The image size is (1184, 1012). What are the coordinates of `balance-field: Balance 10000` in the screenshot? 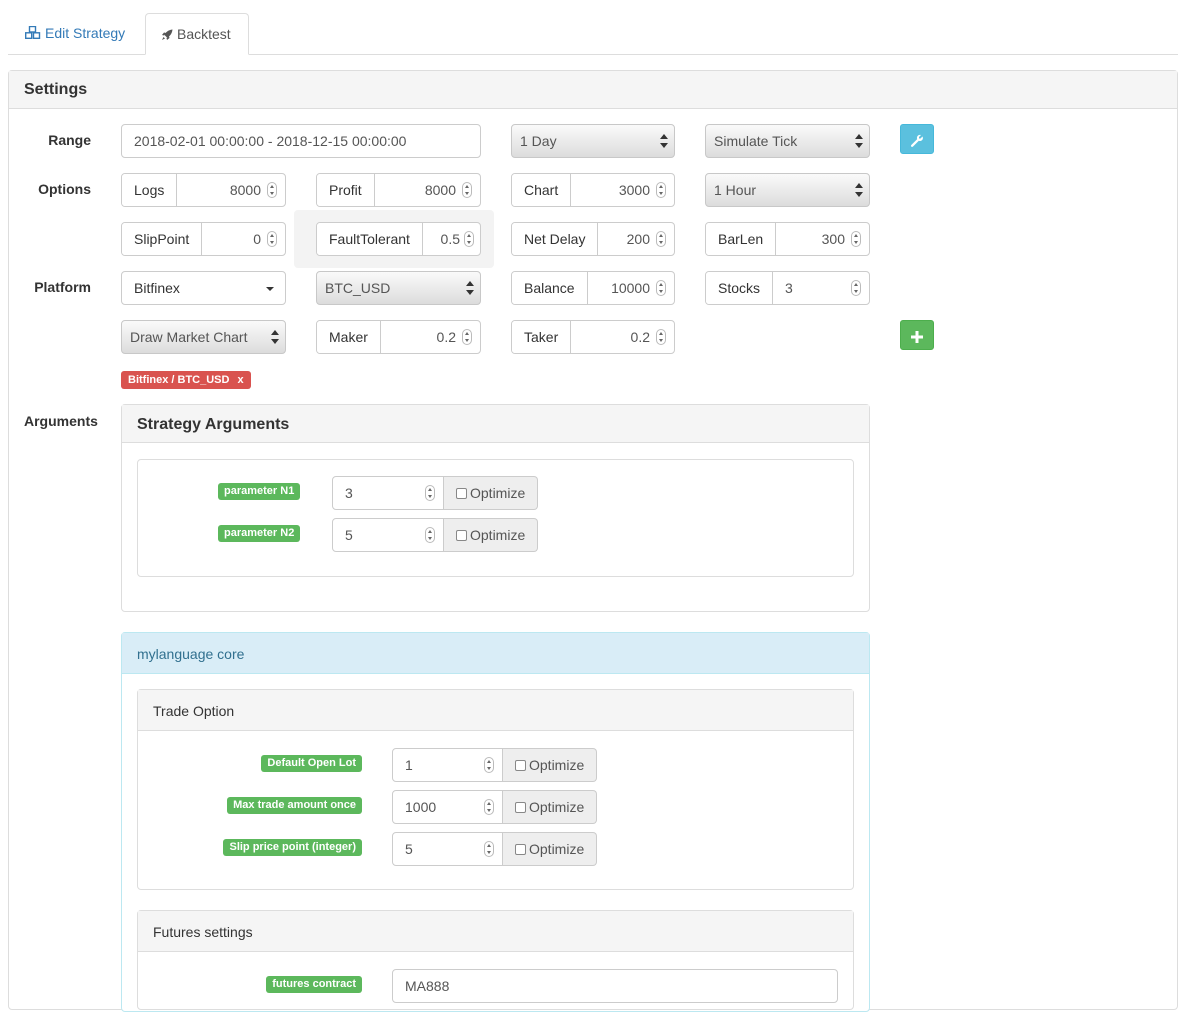 It's located at (593, 288).